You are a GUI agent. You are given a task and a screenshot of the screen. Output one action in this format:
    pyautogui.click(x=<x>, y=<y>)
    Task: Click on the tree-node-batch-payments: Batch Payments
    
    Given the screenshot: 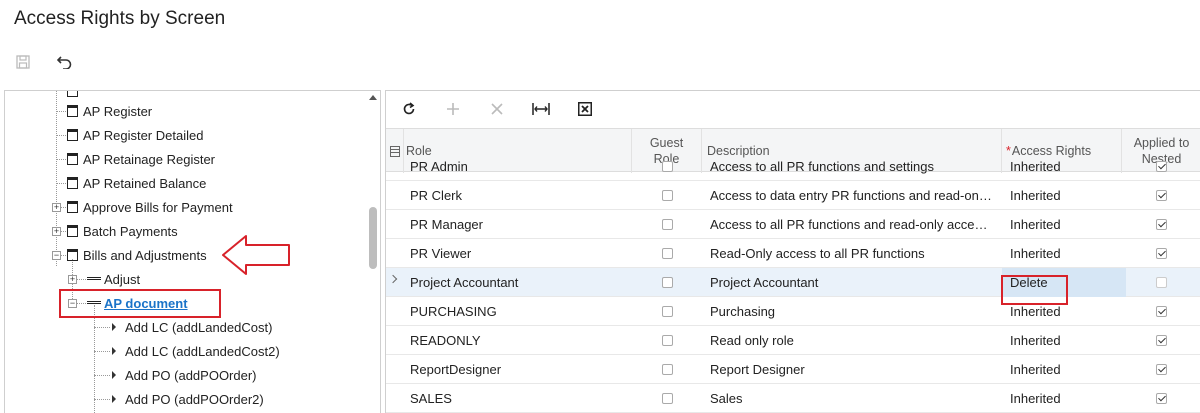 What is the action you would take?
    pyautogui.click(x=122, y=231)
    